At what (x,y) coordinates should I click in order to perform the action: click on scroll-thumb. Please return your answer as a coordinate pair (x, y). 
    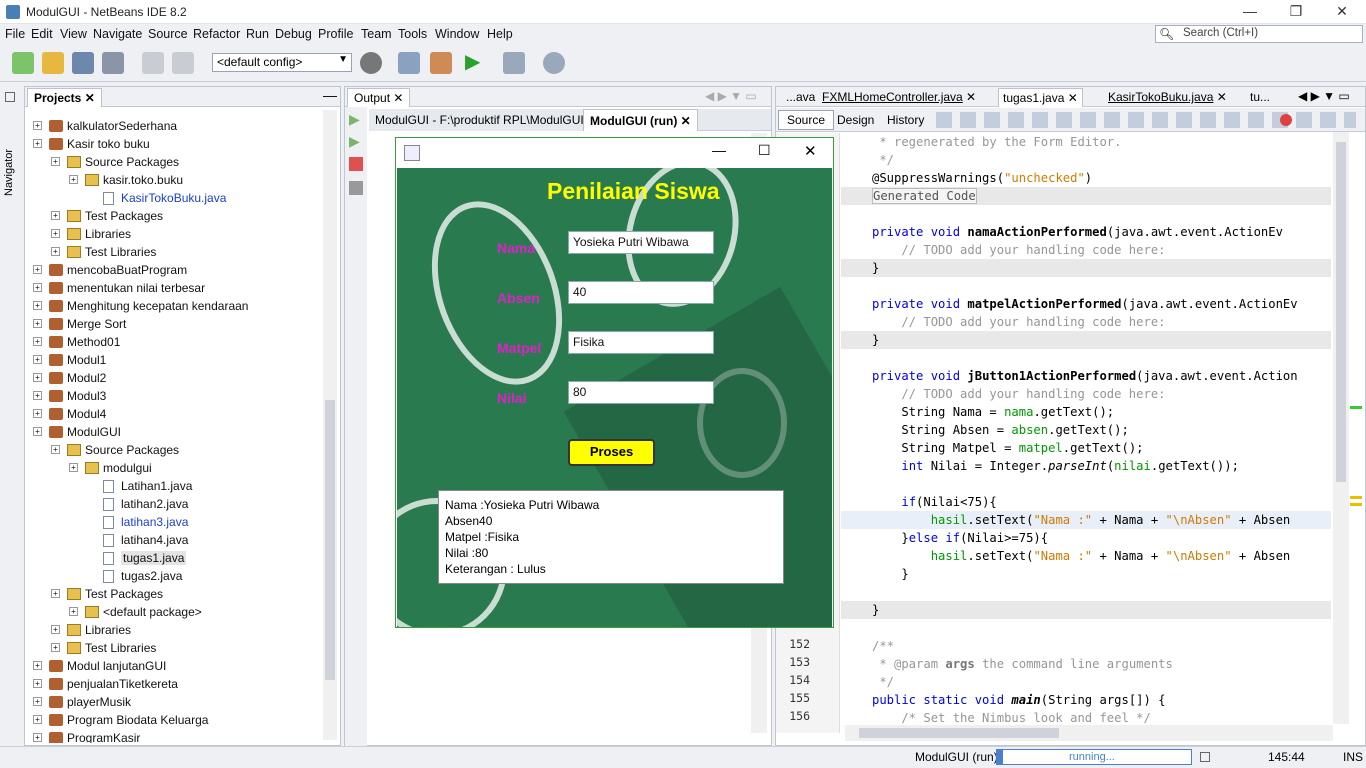
    Looking at the image, I should click on (330, 540).